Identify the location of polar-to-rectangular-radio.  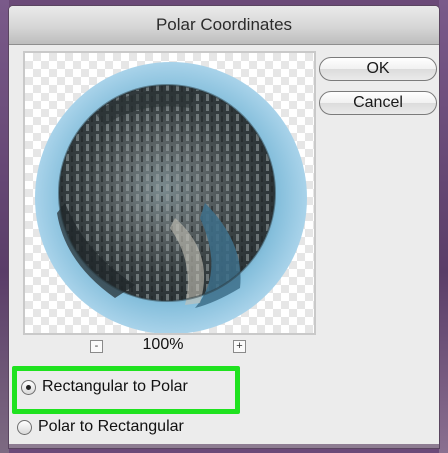
(24, 427).